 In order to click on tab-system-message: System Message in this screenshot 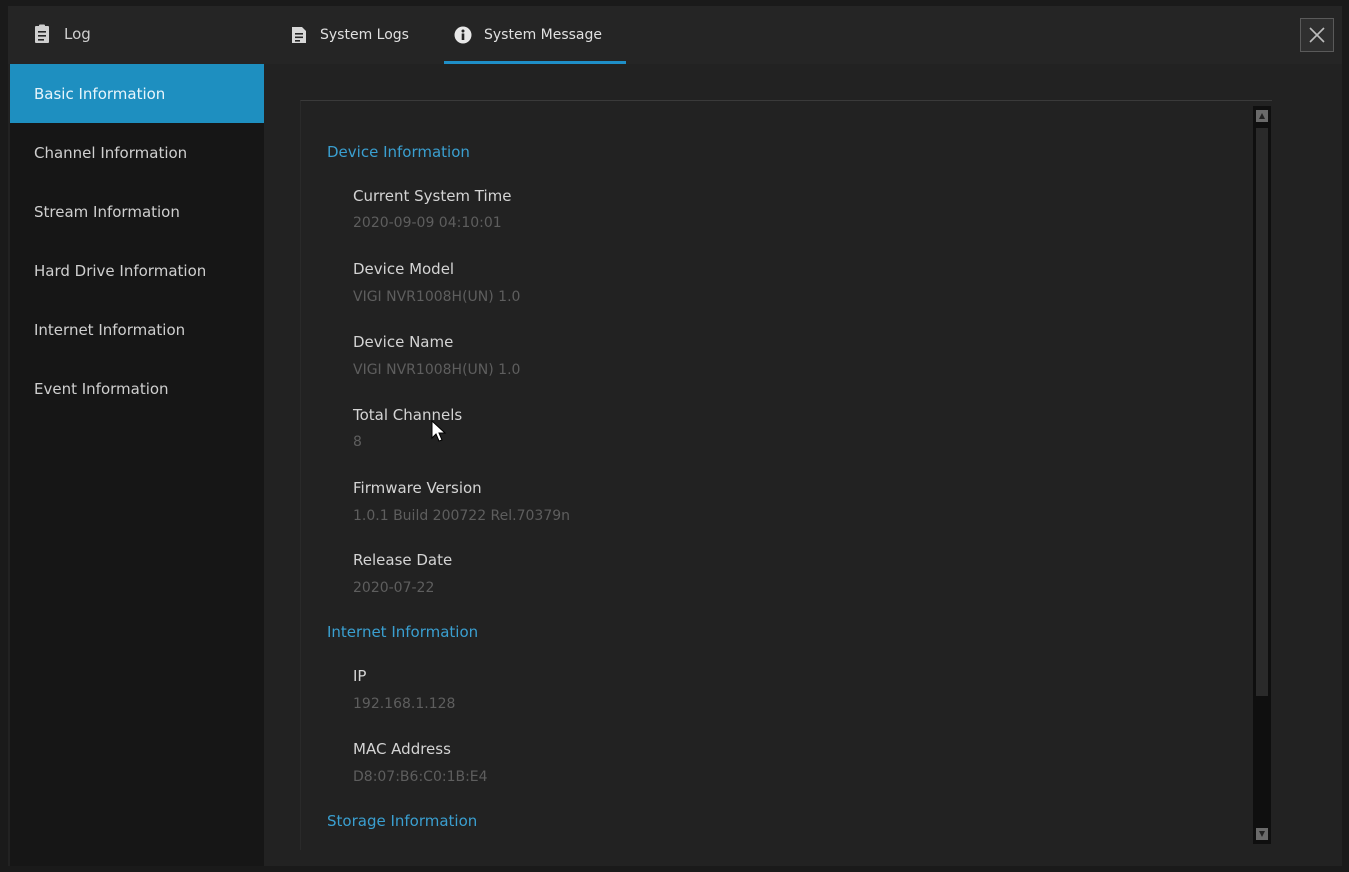, I will do `click(535, 35)`.